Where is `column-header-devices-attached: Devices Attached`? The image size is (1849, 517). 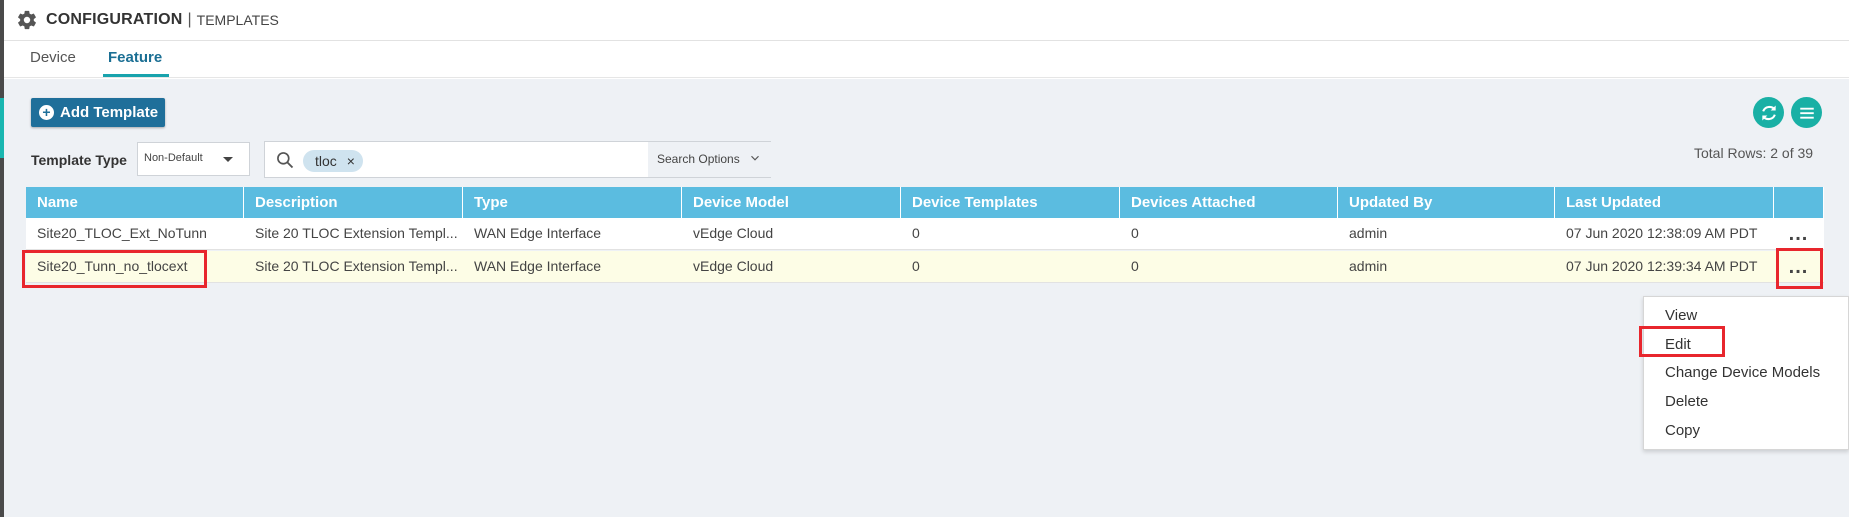 column-header-devices-attached: Devices Attached is located at coordinates (1229, 202).